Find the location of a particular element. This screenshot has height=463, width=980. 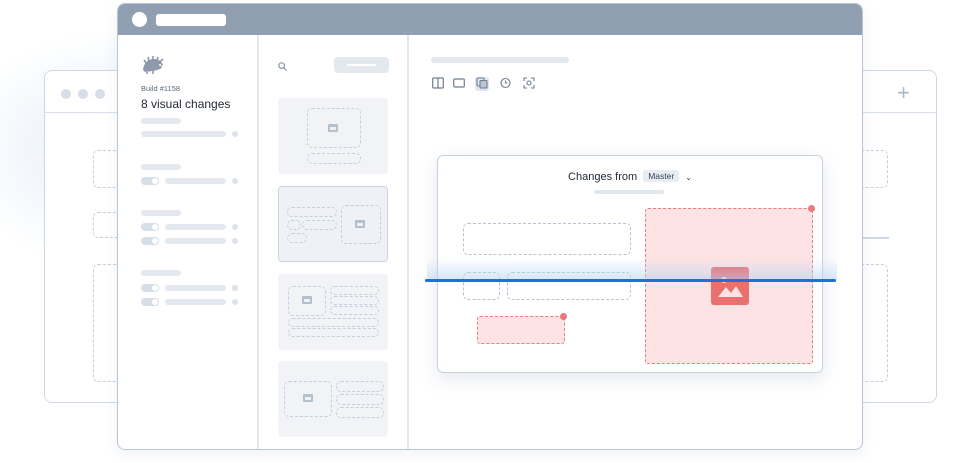

filter-button is located at coordinates (361, 65).